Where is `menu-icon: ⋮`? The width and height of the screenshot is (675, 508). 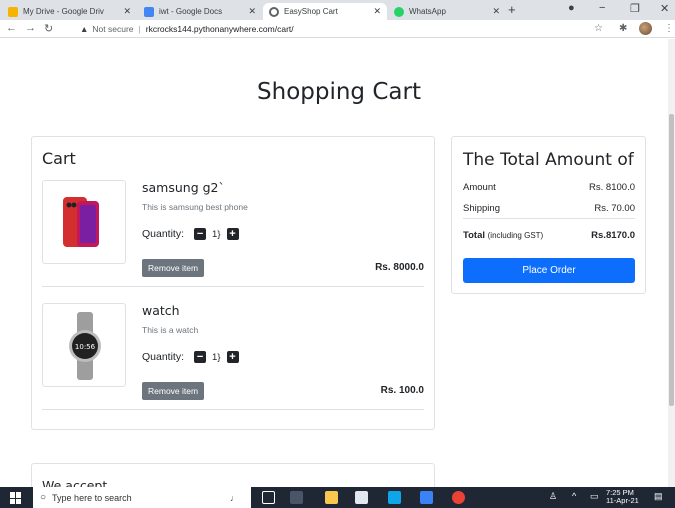 menu-icon: ⋮ is located at coordinates (669, 28).